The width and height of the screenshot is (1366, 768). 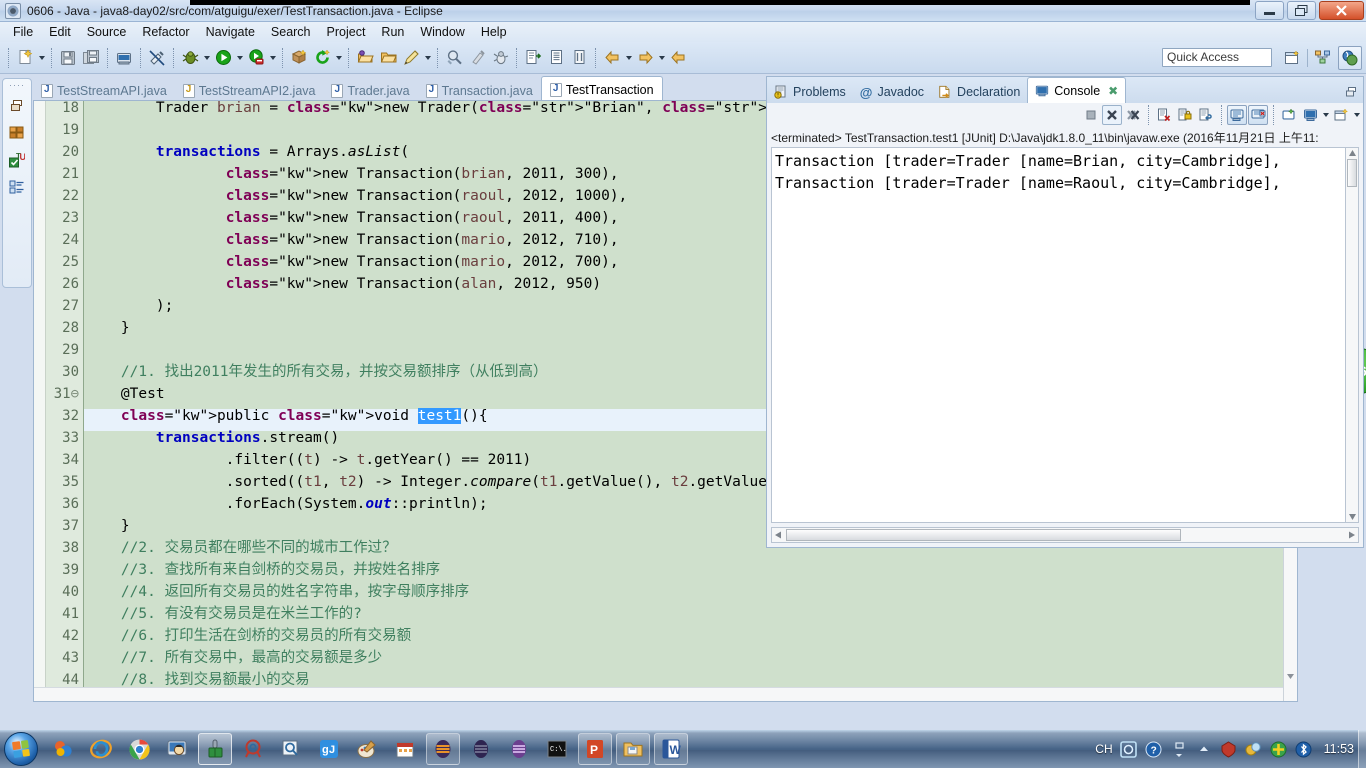 I want to click on back-dropdown-icon, so click(x=628, y=58).